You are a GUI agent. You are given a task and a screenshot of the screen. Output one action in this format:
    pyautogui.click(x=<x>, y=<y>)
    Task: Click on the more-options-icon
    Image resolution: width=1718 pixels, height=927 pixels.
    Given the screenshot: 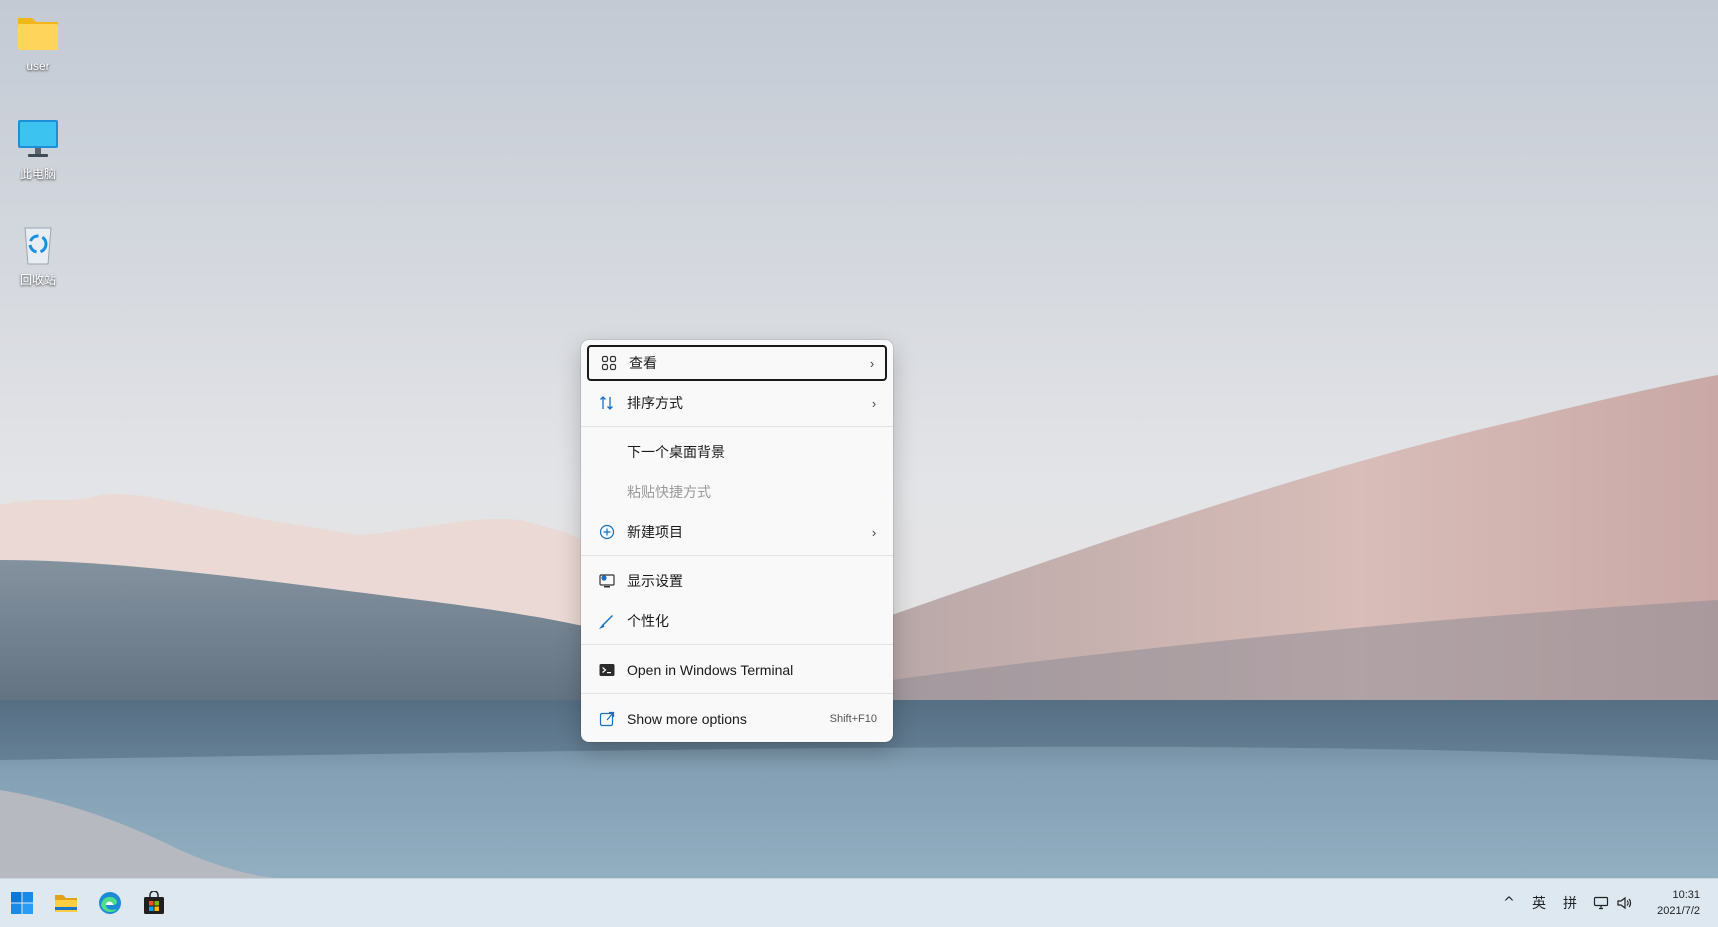 What is the action you would take?
    pyautogui.click(x=607, y=719)
    